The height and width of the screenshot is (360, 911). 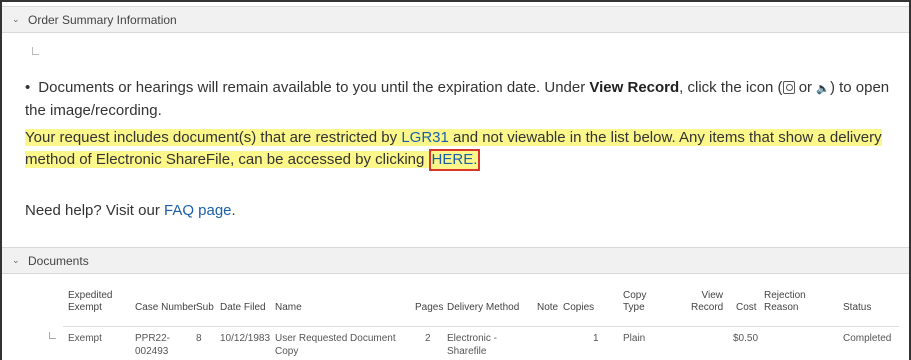 What do you see at coordinates (857, 308) in the screenshot?
I see `col-status: Status` at bounding box center [857, 308].